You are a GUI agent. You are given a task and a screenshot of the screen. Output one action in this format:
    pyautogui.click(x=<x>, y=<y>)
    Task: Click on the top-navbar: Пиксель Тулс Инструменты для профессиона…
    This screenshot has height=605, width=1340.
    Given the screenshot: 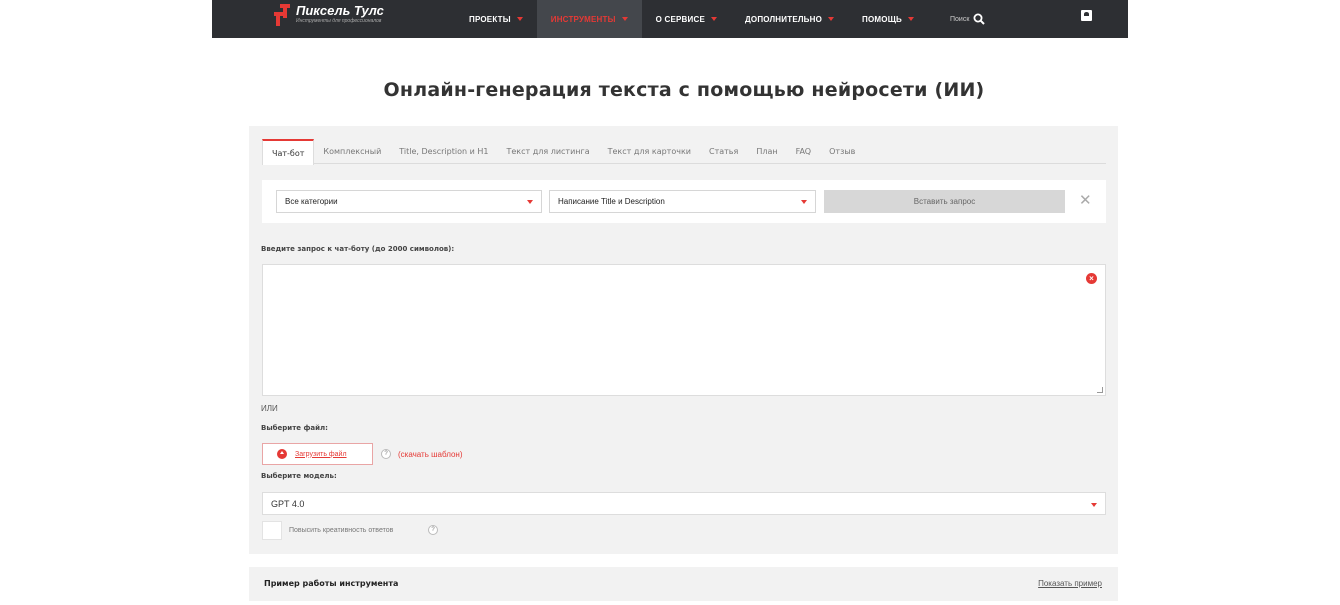 What is the action you would take?
    pyautogui.click(x=670, y=19)
    